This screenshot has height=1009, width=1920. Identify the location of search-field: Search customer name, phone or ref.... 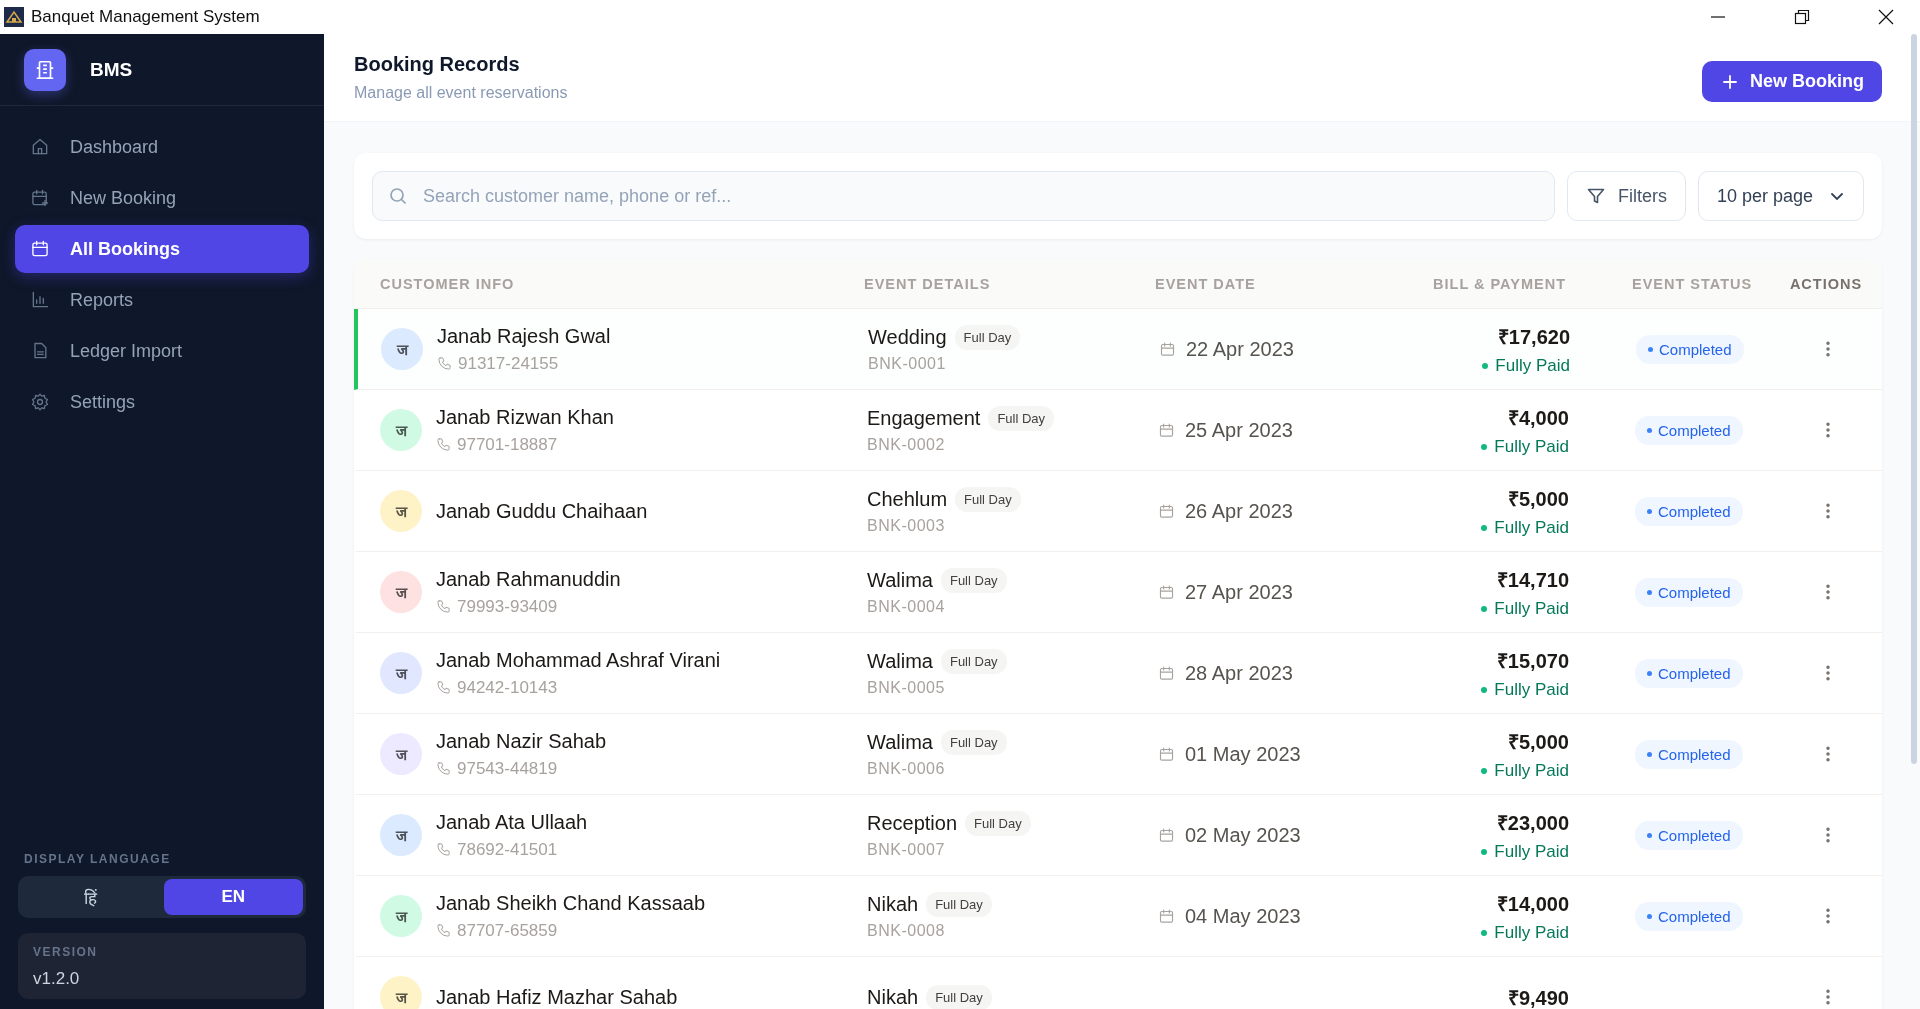
(963, 196).